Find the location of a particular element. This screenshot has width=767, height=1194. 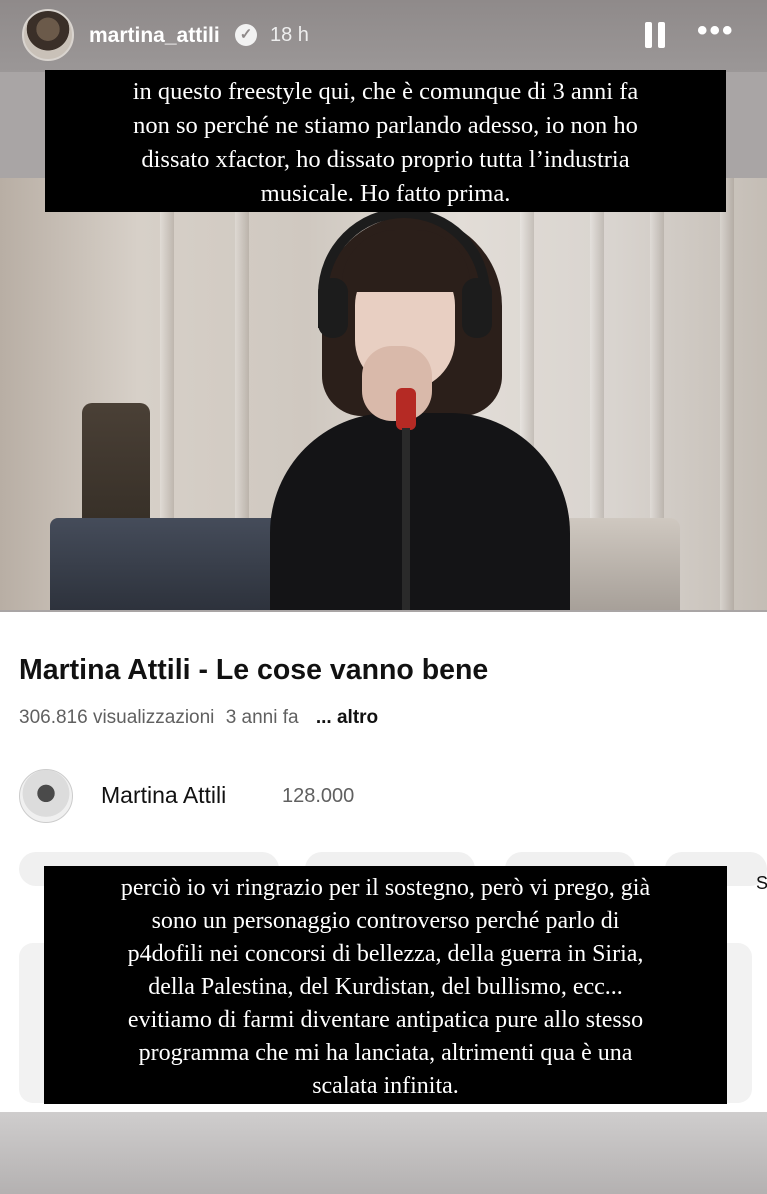

pause-icon is located at coordinates (656, 35).